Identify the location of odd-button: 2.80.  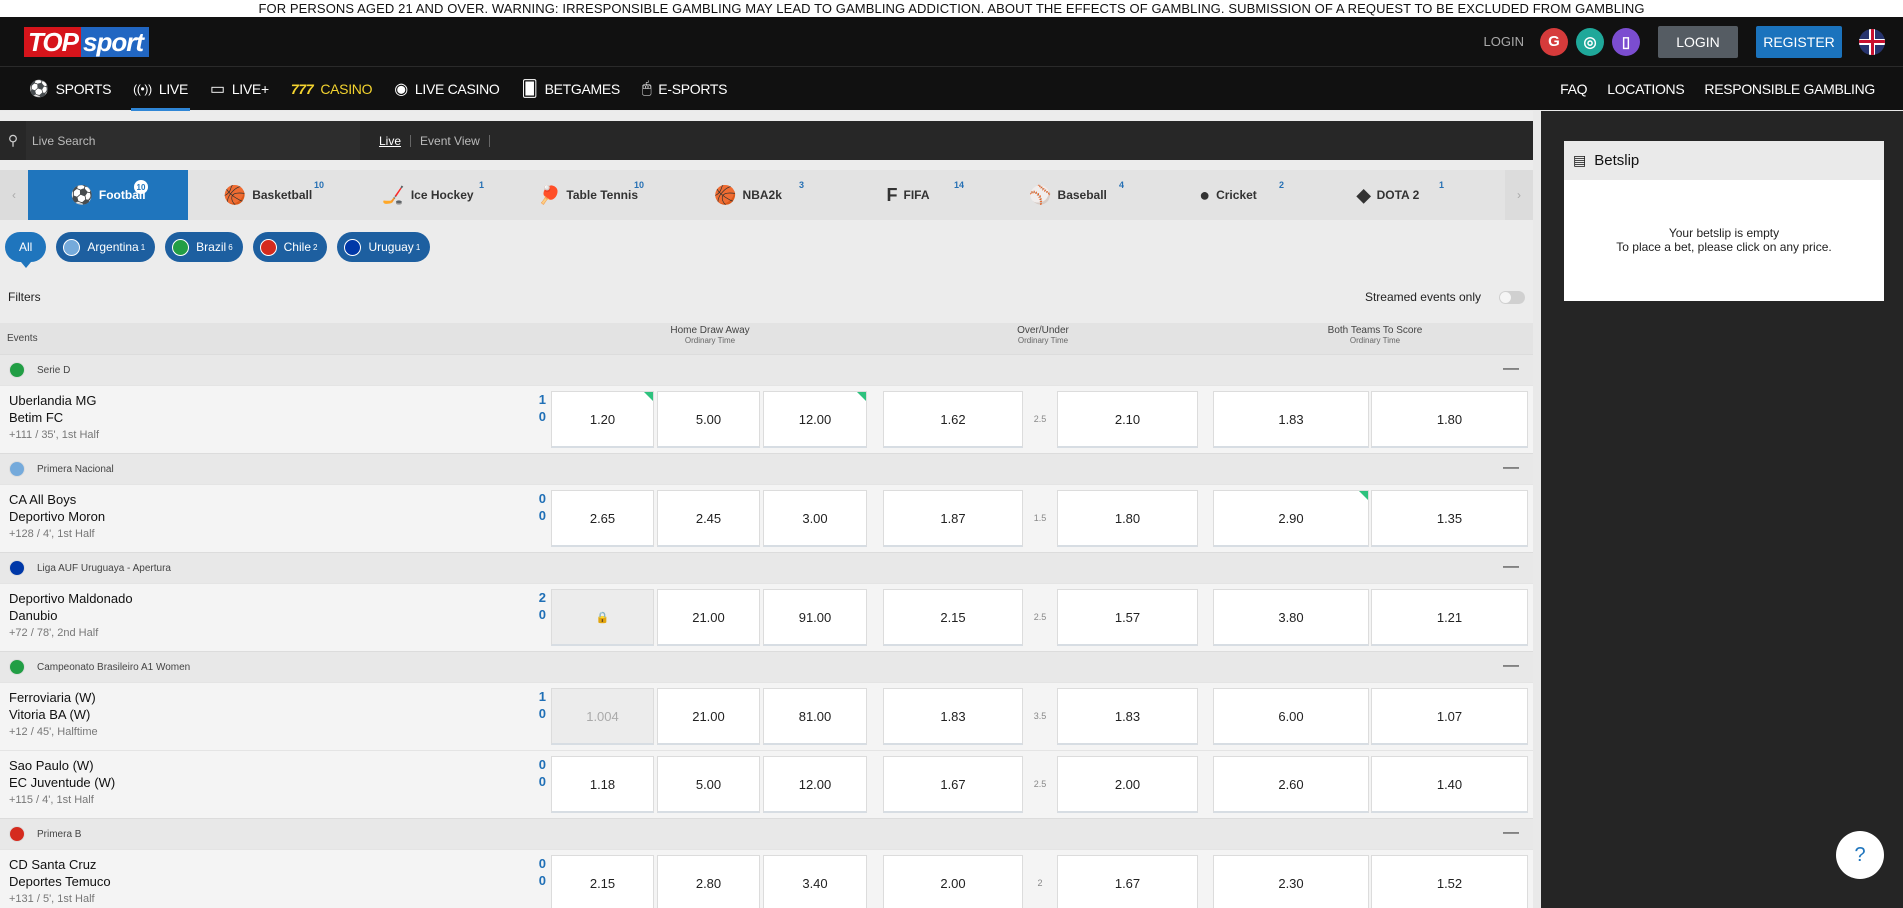
(708, 881).